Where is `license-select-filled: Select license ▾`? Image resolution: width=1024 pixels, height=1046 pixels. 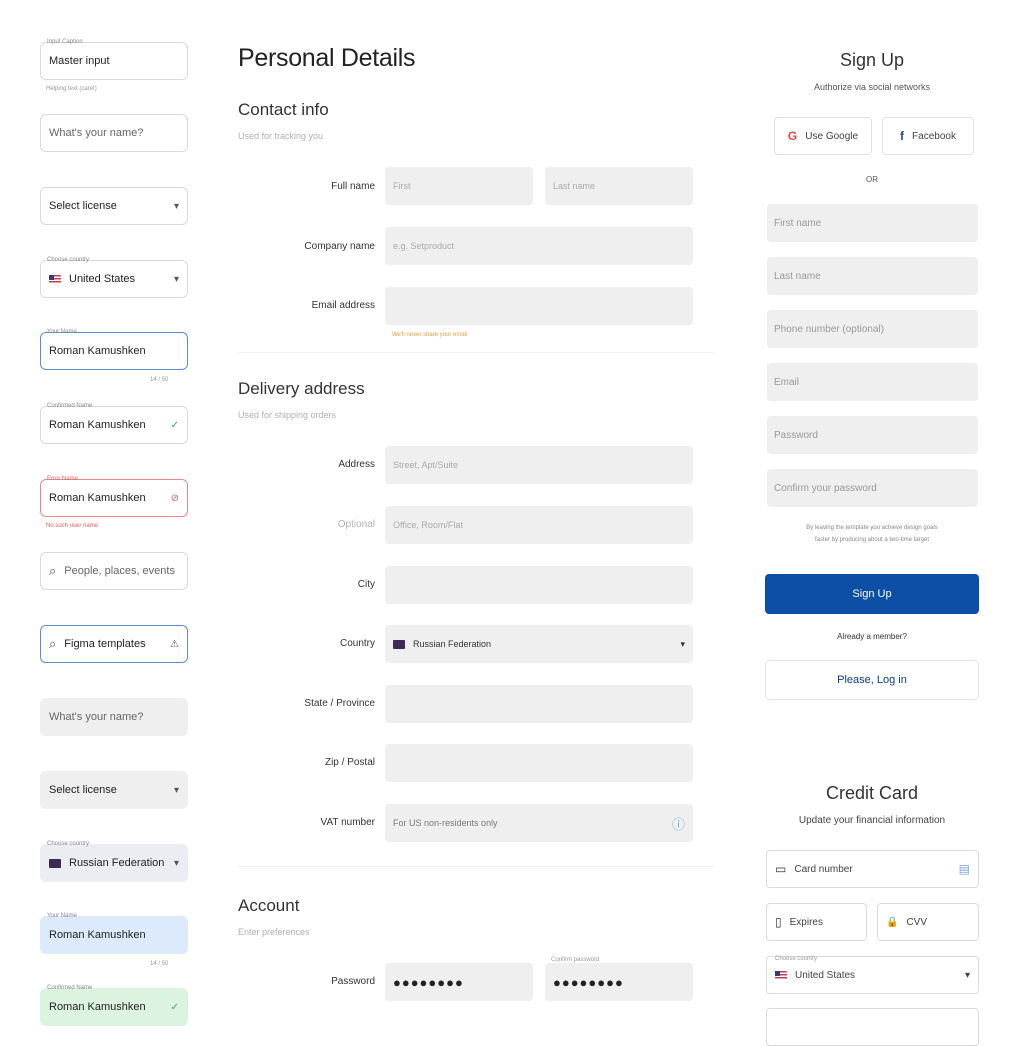
license-select-filled: Select license ▾ is located at coordinates (114, 790).